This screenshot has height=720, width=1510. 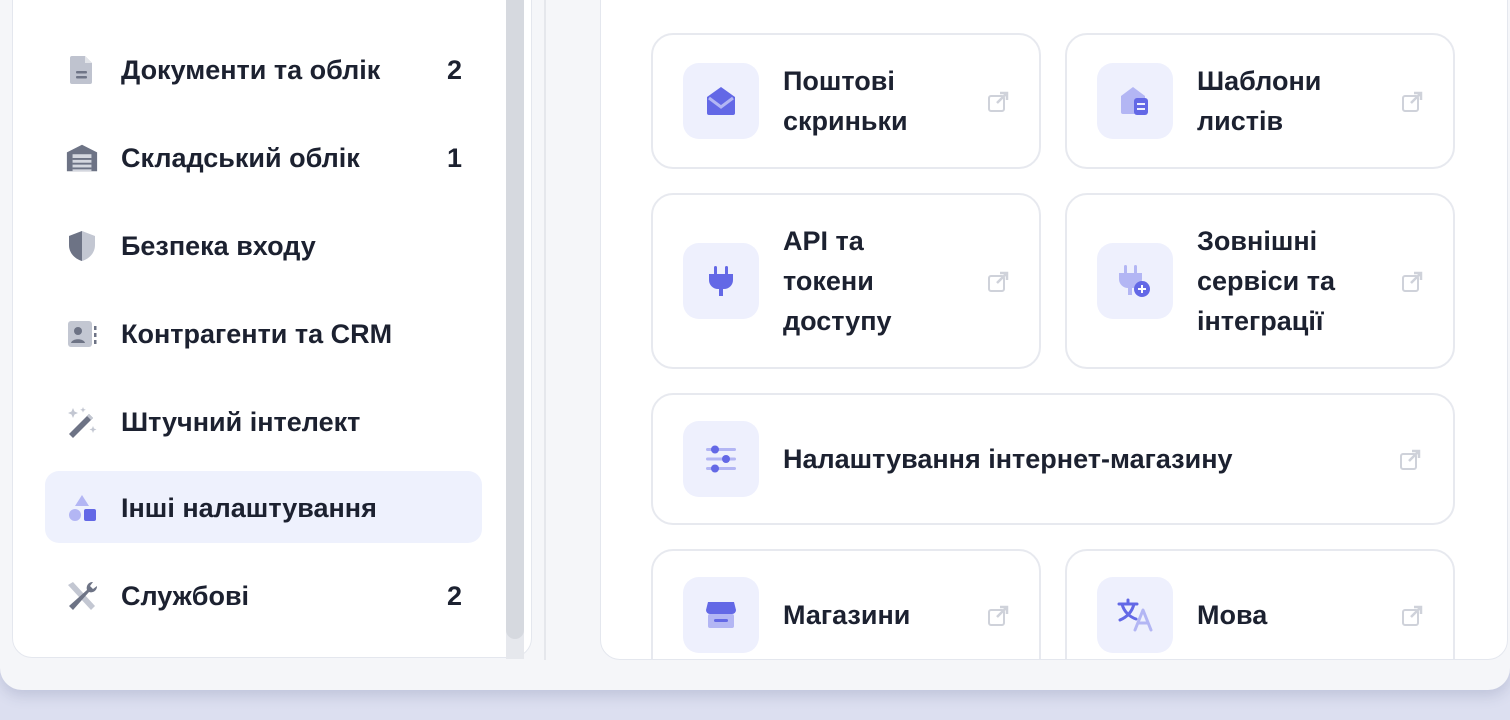 What do you see at coordinates (847, 615) in the screenshot?
I see `card-label: Магазини` at bounding box center [847, 615].